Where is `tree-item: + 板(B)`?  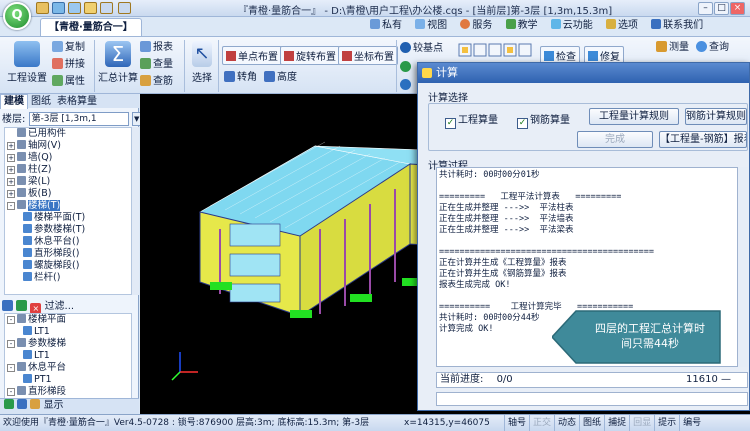
tree-item: + 板(B) is located at coordinates (68, 194).